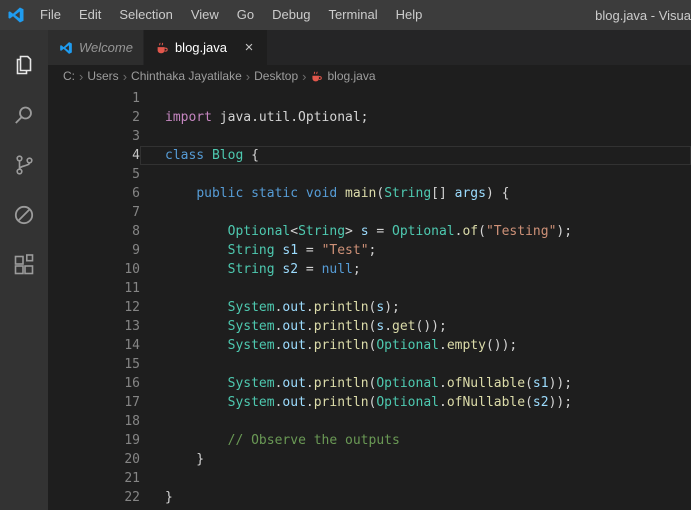 The image size is (691, 510). Describe the element at coordinates (145, 15) in the screenshot. I see `menu-selection: Selection` at that location.